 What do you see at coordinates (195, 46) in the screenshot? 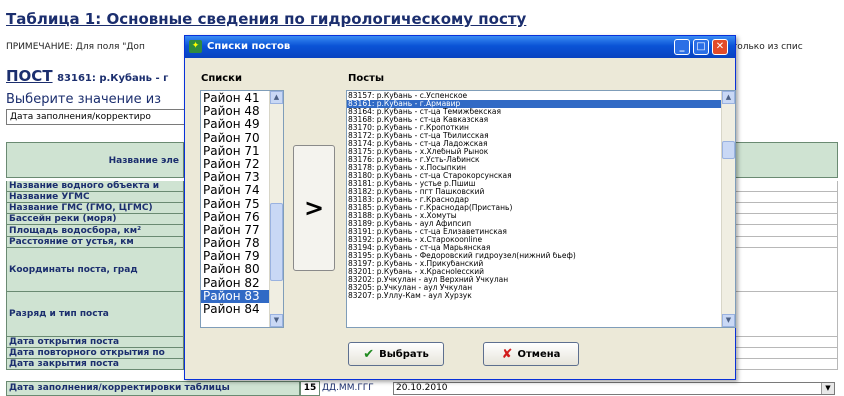
I see `app-icon: ✦` at bounding box center [195, 46].